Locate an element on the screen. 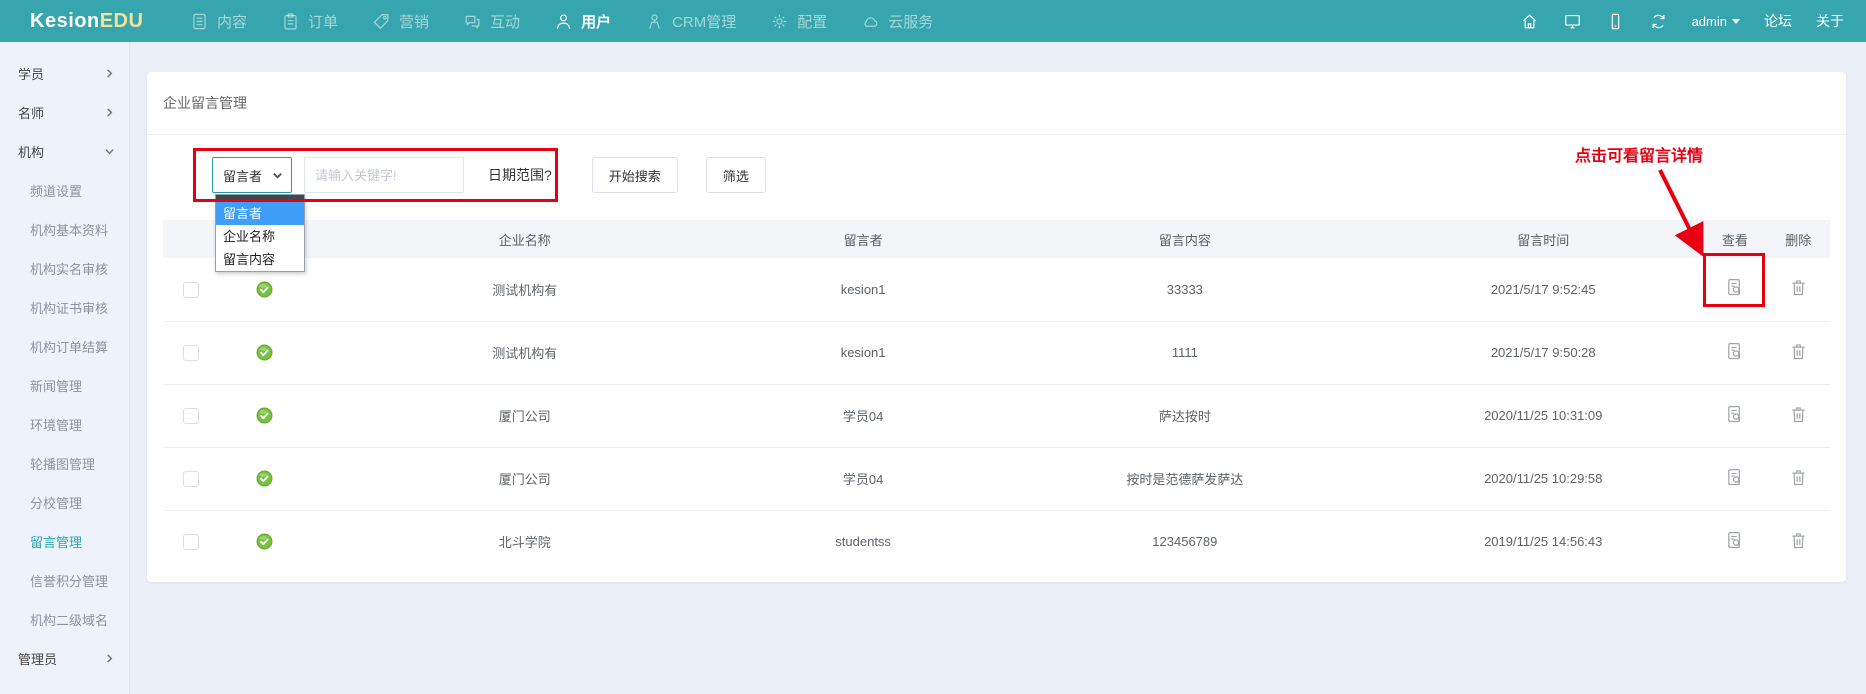 The height and width of the screenshot is (694, 1866). sidebar-item-realname-audit: 机构实名审核 is located at coordinates (64, 268).